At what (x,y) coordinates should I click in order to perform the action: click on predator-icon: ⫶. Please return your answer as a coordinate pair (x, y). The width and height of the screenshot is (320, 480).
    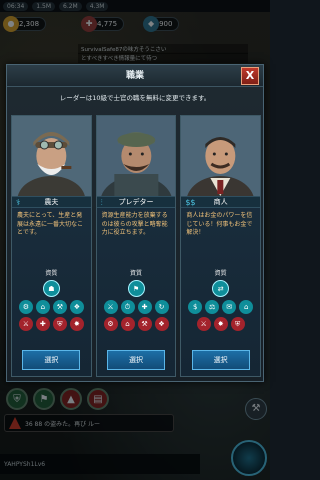
    Looking at the image, I should click on (101, 202).